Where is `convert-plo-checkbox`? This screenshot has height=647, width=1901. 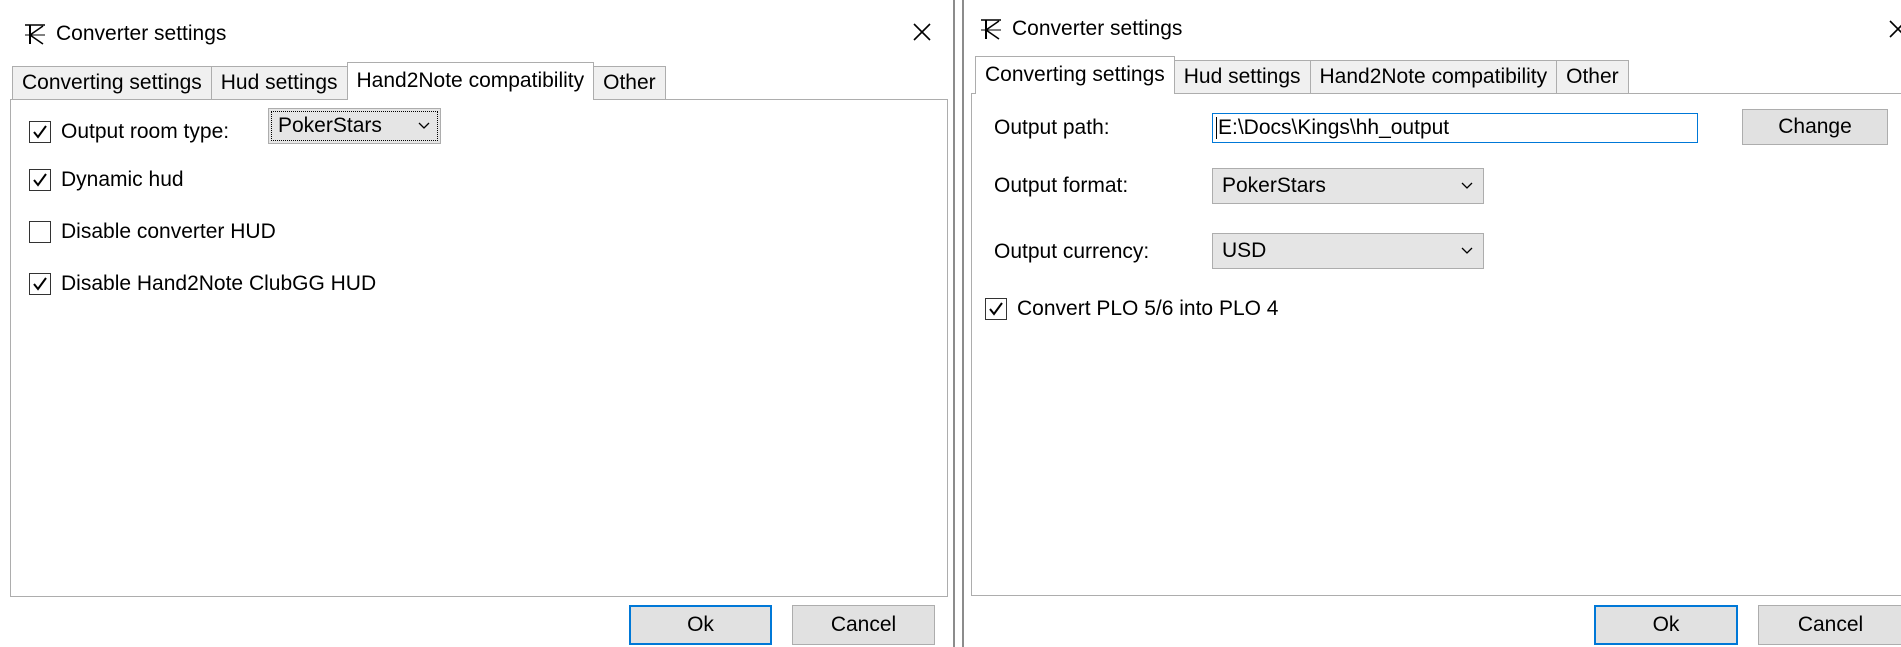 convert-plo-checkbox is located at coordinates (996, 309).